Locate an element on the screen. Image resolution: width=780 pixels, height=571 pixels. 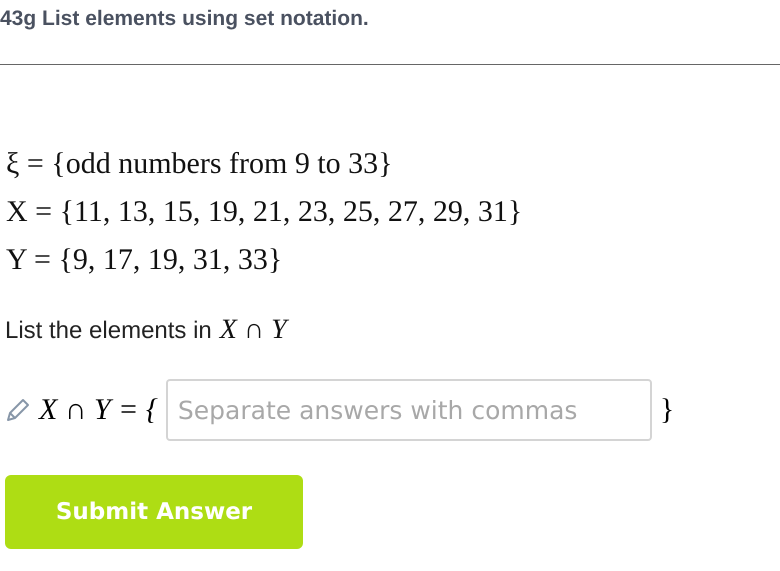
set-definition: X = {11, 13, 15, 19, 21, 23, 25, 27, 29, 31} is located at coordinates (264, 212).